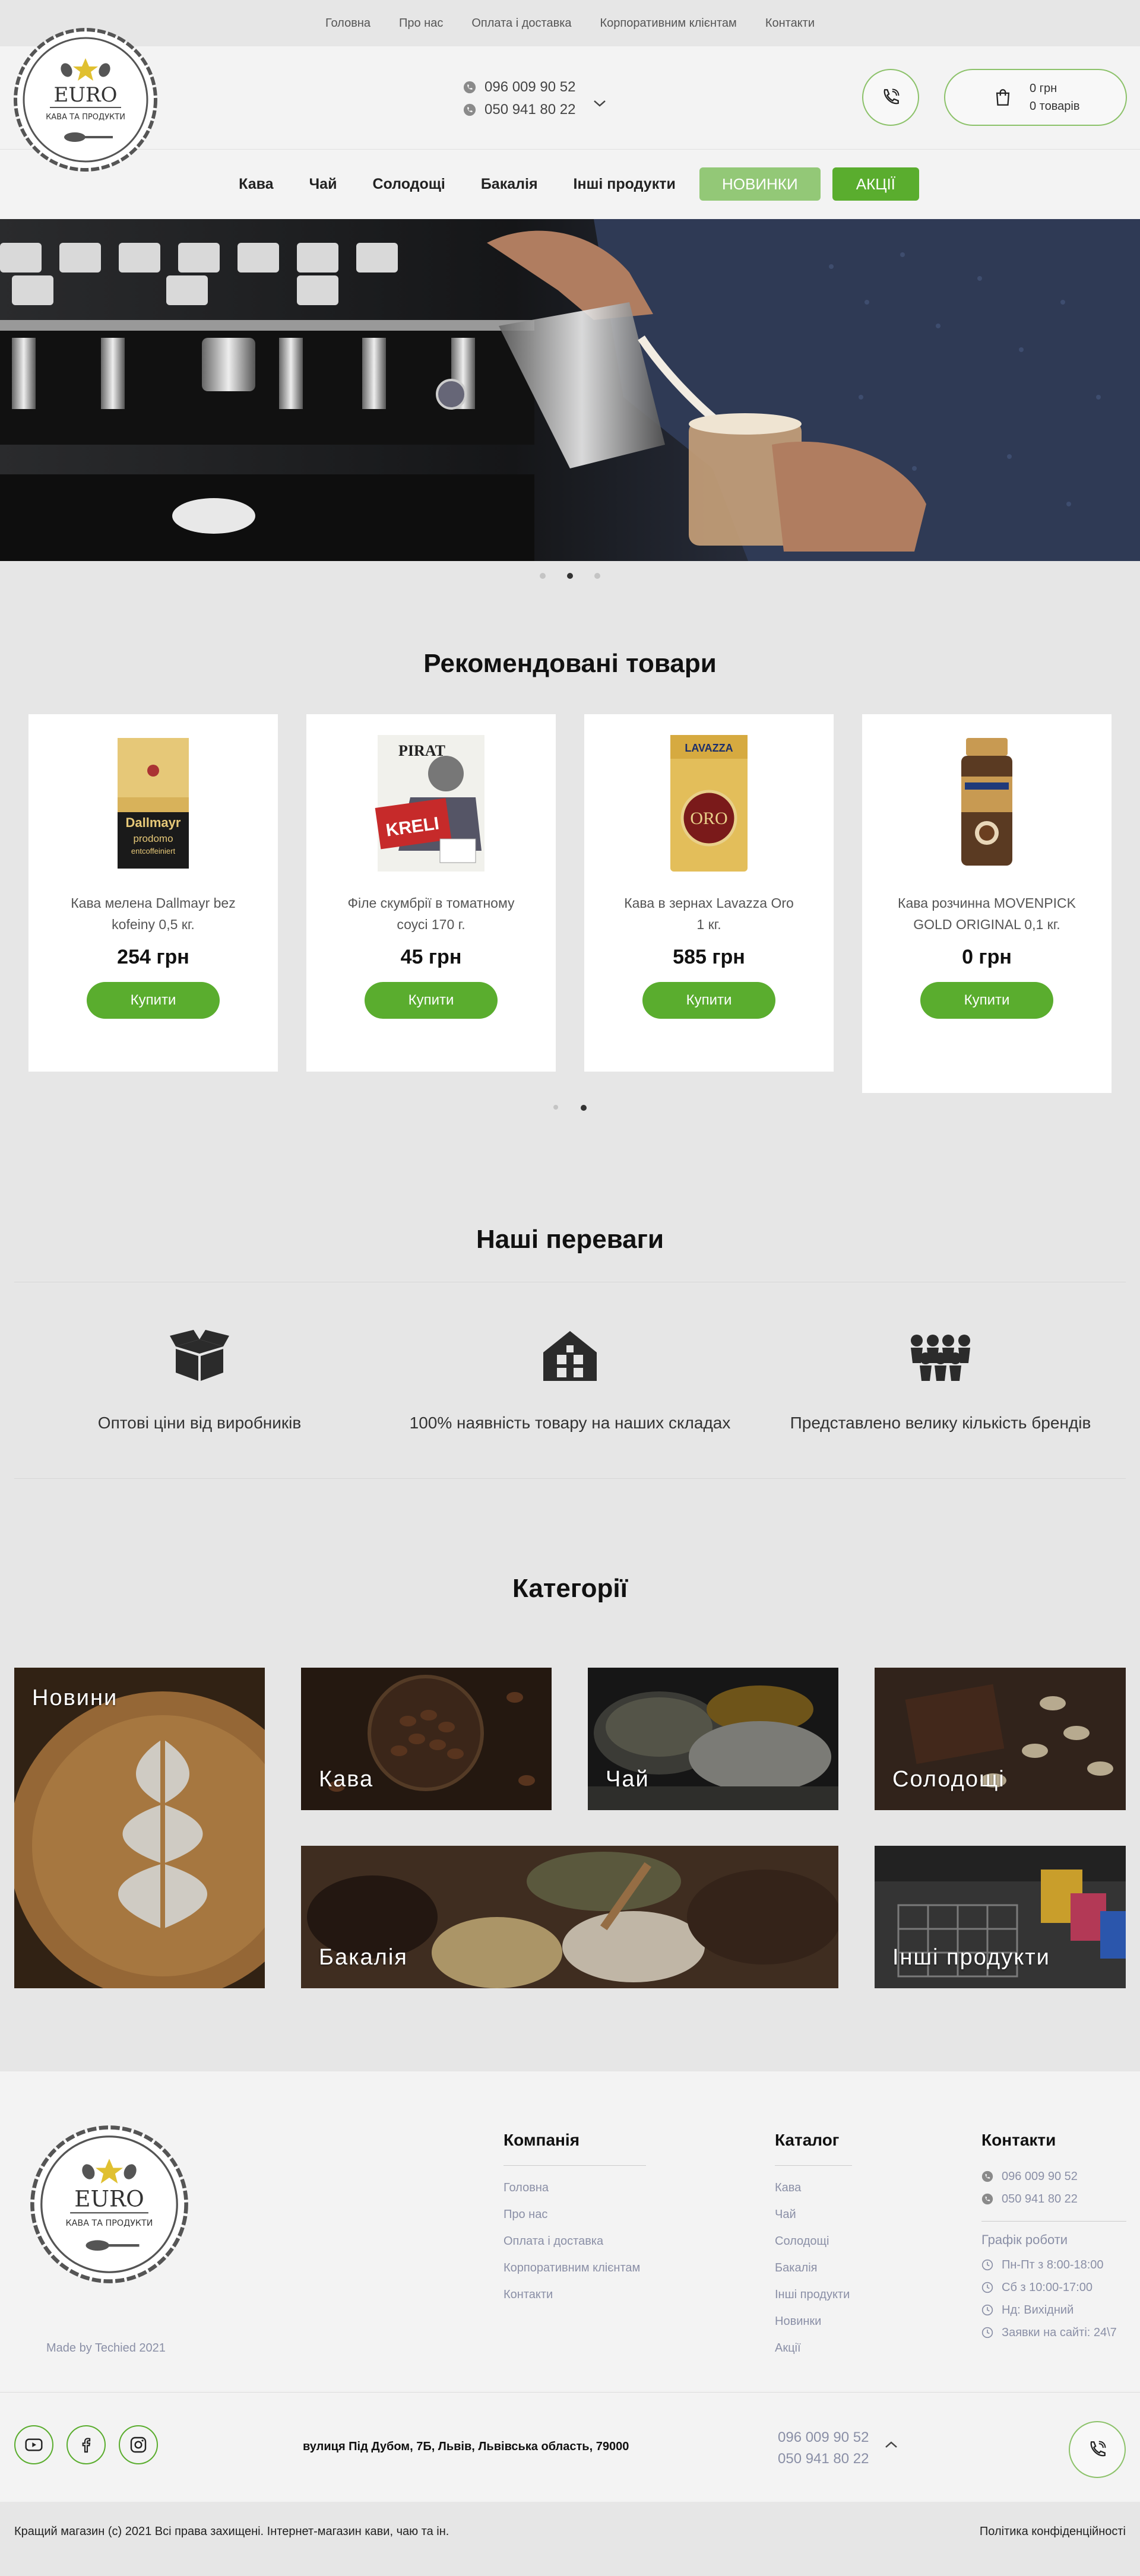  Describe the element at coordinates (760, 184) in the screenshot. I see `nav-new-button: НОВИНКИ` at that location.